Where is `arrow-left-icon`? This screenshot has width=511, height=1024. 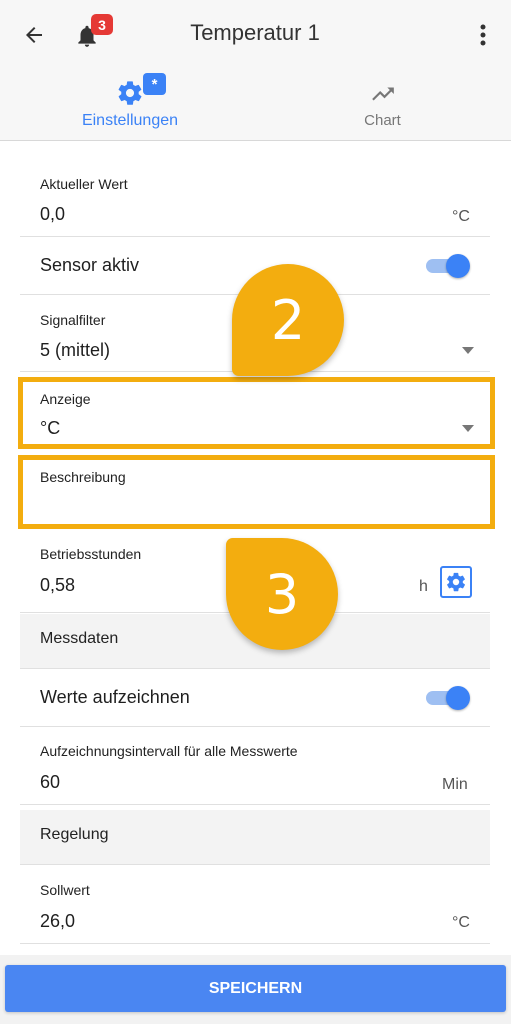
arrow-left-icon is located at coordinates (34, 35).